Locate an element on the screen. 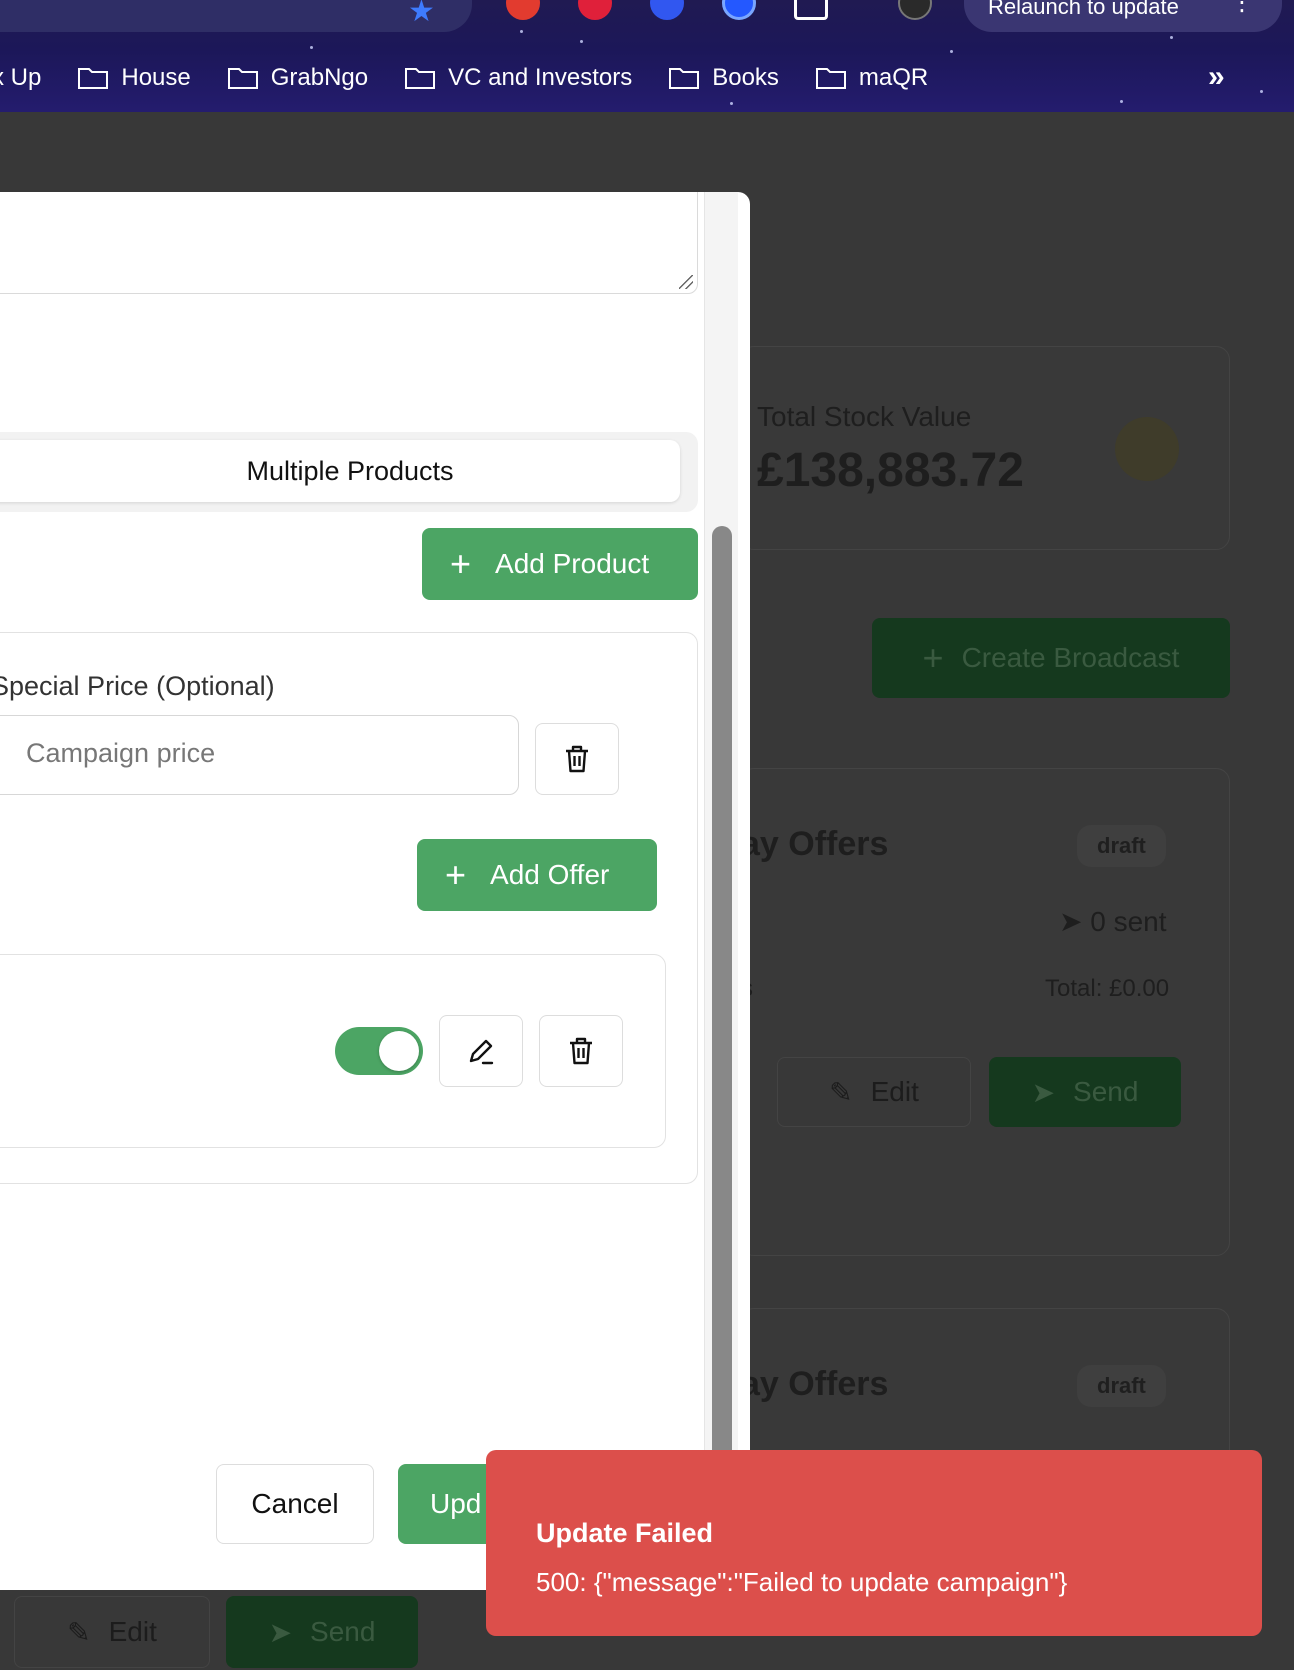 The width and height of the screenshot is (1294, 1670). row-edit-button: ✎ Edit is located at coordinates (112, 1632).